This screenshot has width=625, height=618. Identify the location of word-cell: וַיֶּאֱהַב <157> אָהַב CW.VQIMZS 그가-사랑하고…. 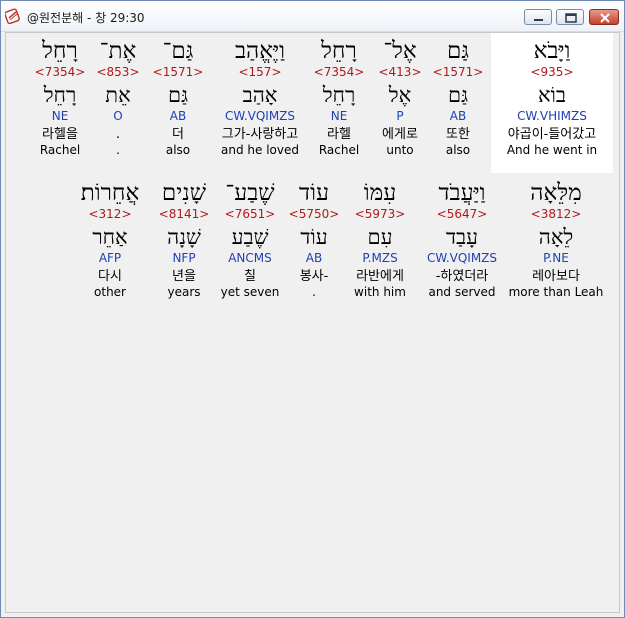
(260, 97).